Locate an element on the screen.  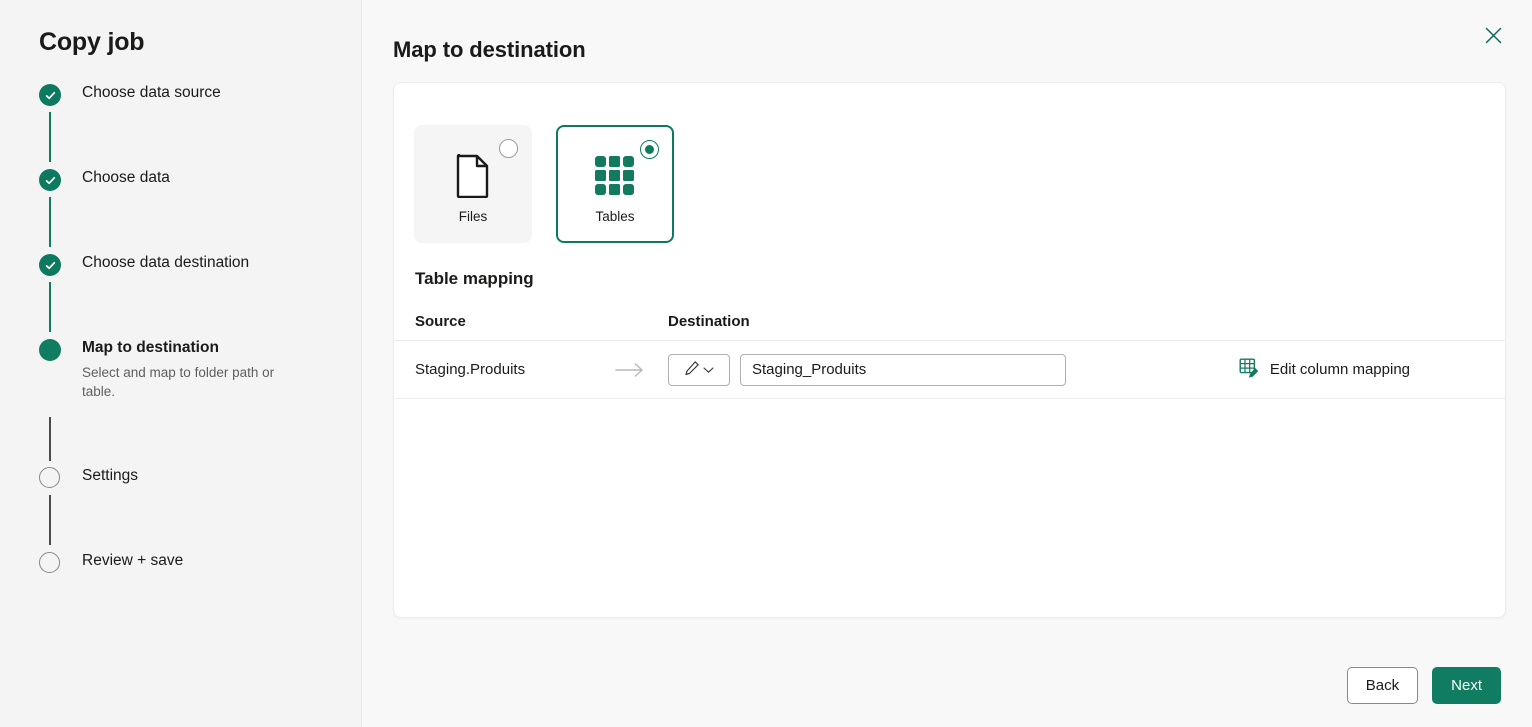
edit-column-mapping-button: Edit column mapping is located at coordinates (1324, 369).